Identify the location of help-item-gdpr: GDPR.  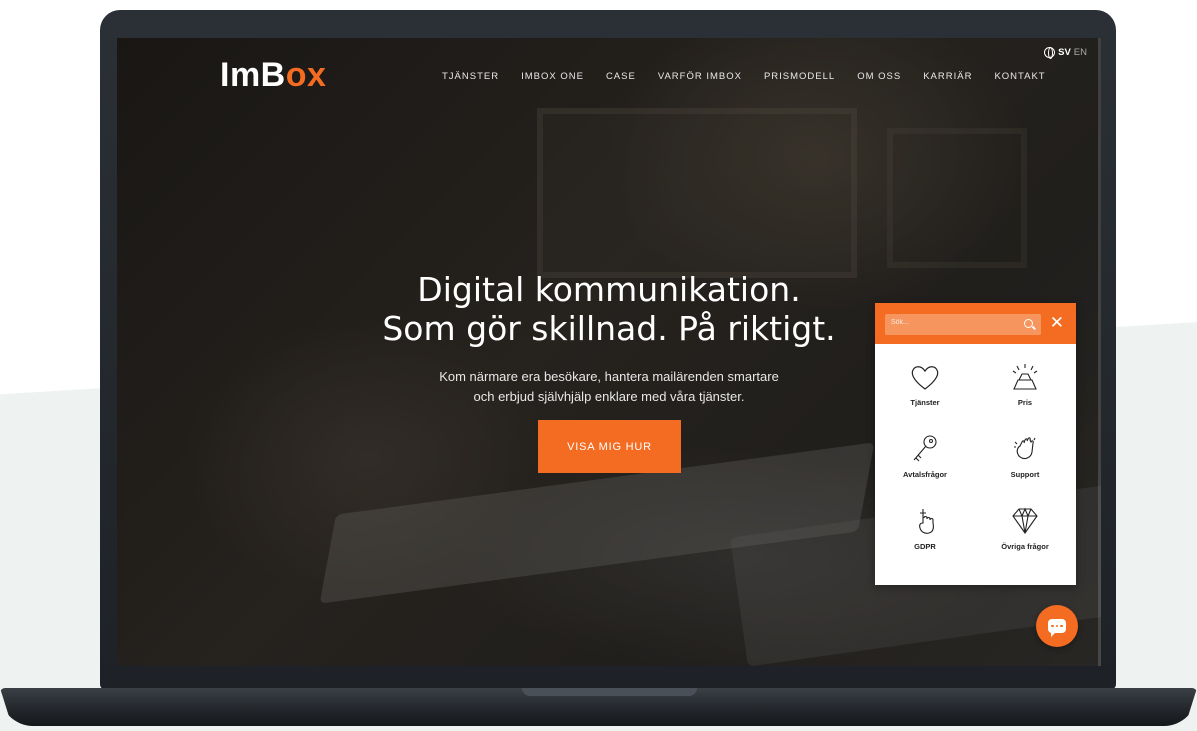
(925, 530).